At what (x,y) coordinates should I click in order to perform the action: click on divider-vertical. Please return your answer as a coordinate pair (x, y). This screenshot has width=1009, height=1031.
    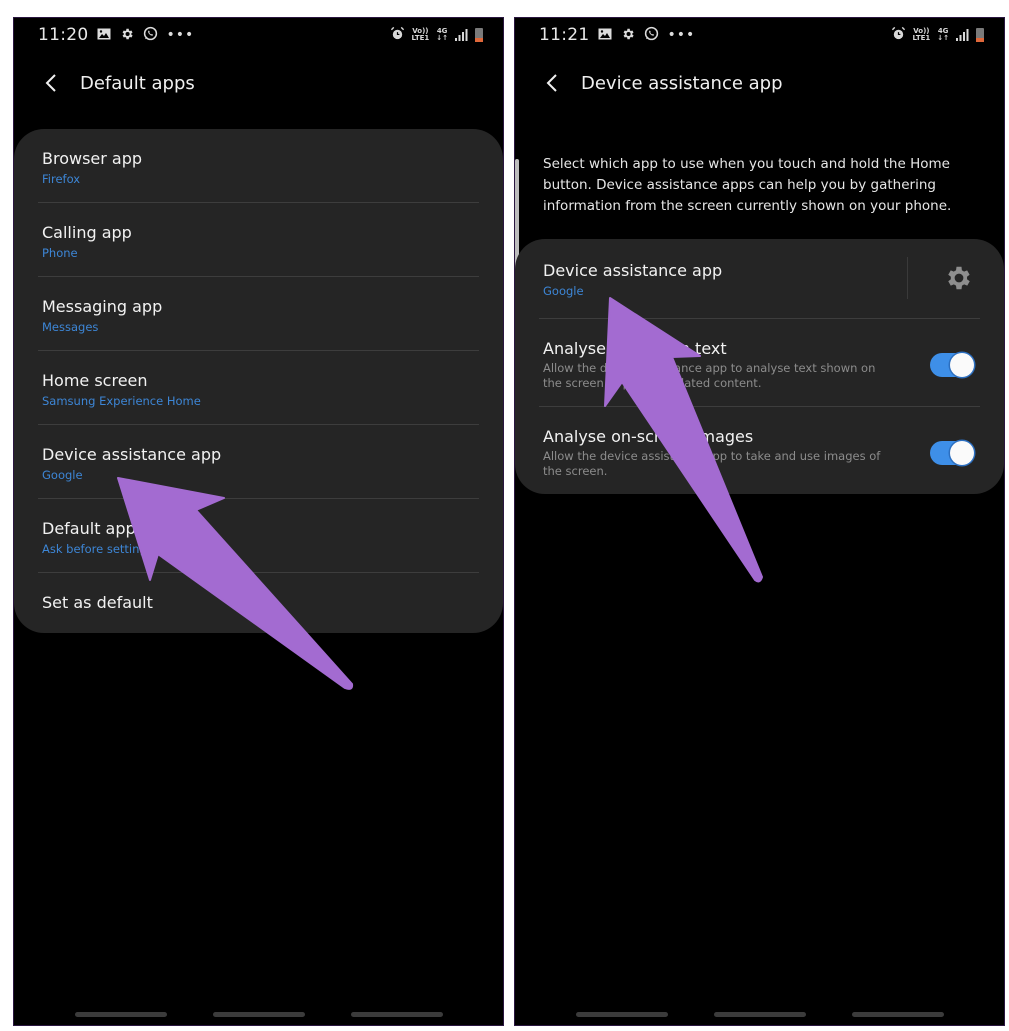
    Looking at the image, I should click on (907, 278).